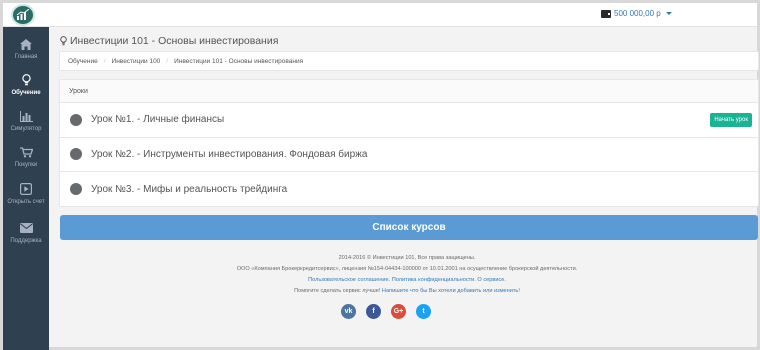  I want to click on breadcrumb-item-current: Инвестиции 101 - Основы инвестирования, so click(239, 61).